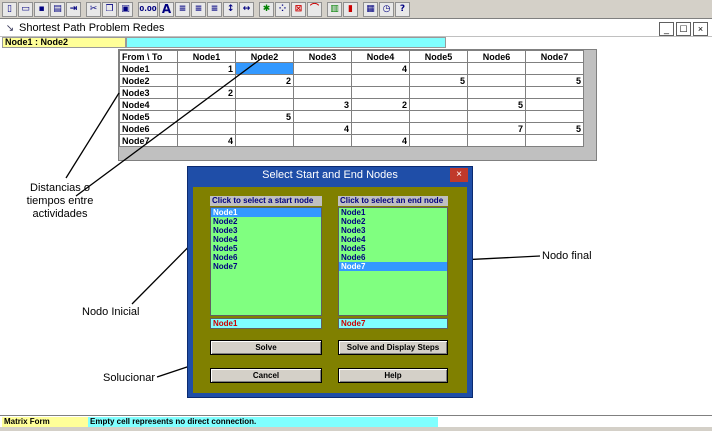 This screenshot has height=431, width=712. What do you see at coordinates (25, 9) in the screenshot?
I see `open-icon: ▭` at bounding box center [25, 9].